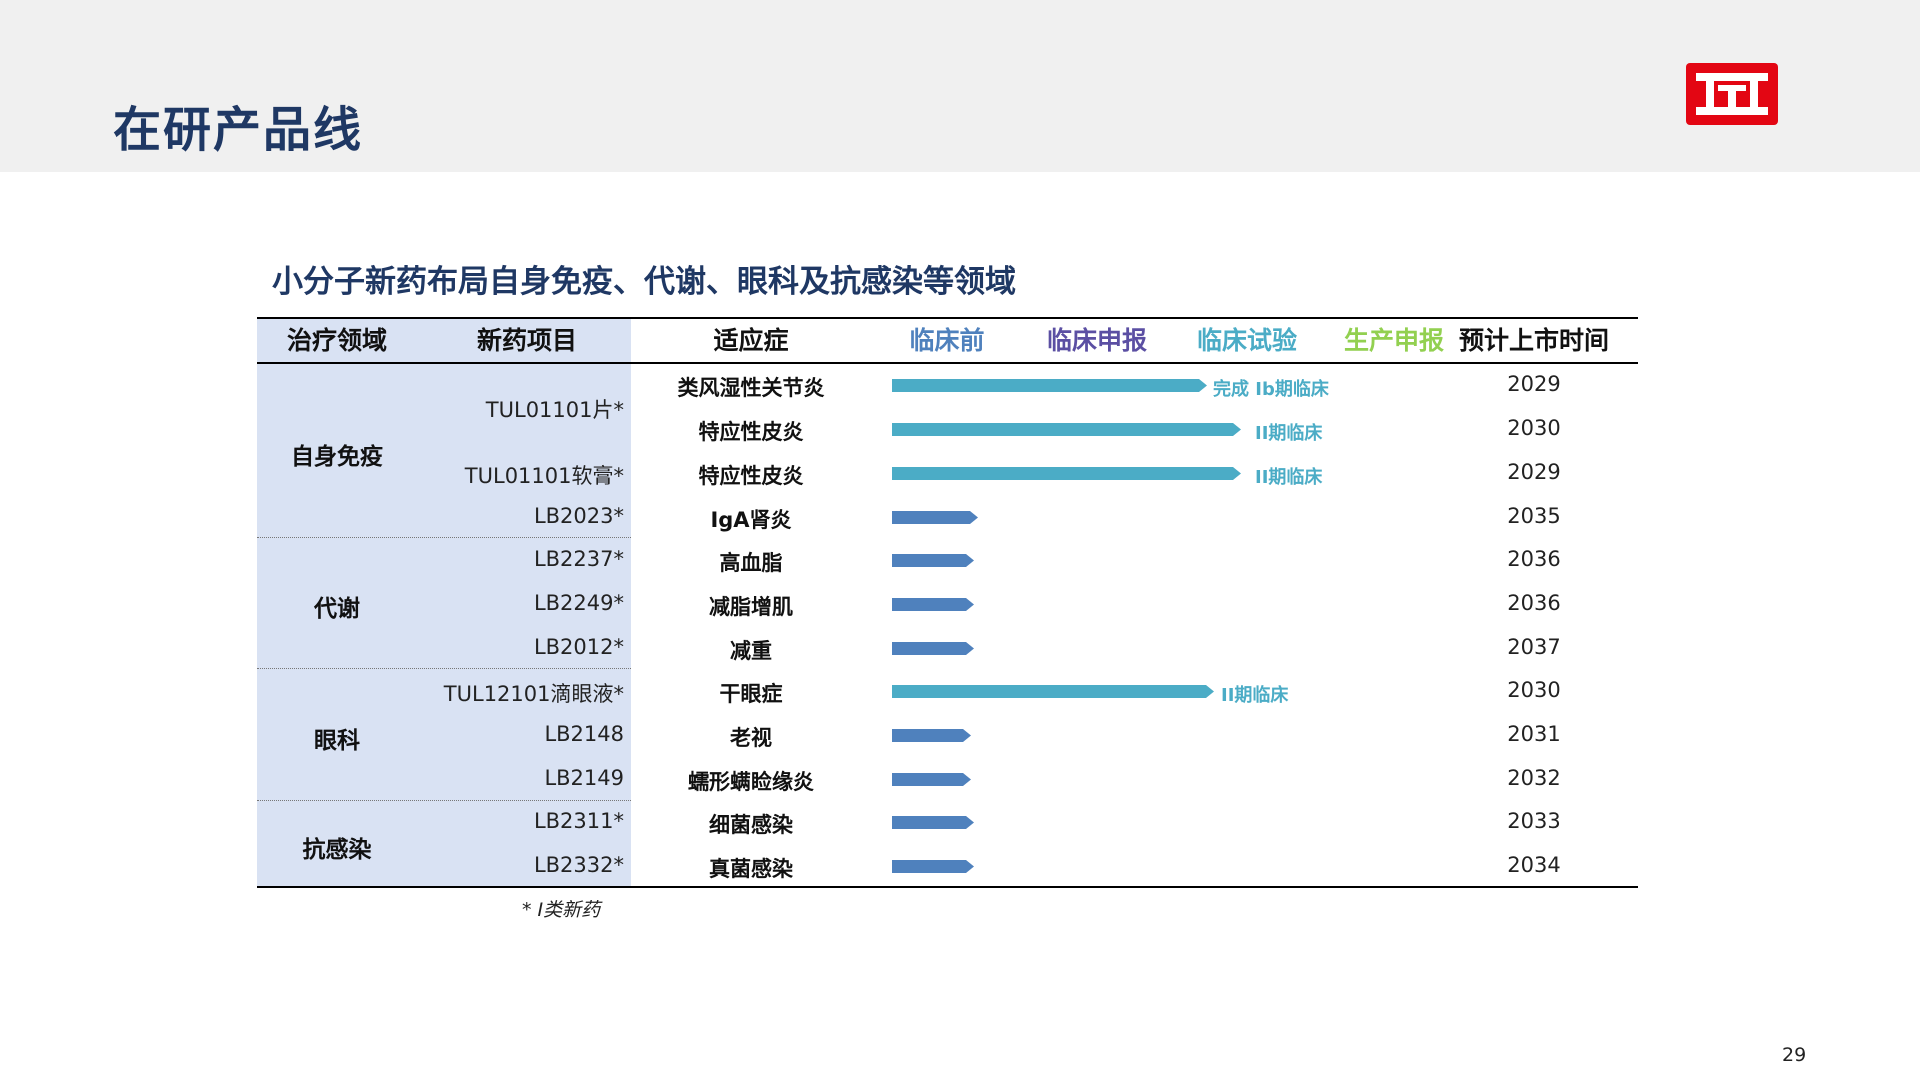  What do you see at coordinates (1732, 94) in the screenshot?
I see `company-logo-icon` at bounding box center [1732, 94].